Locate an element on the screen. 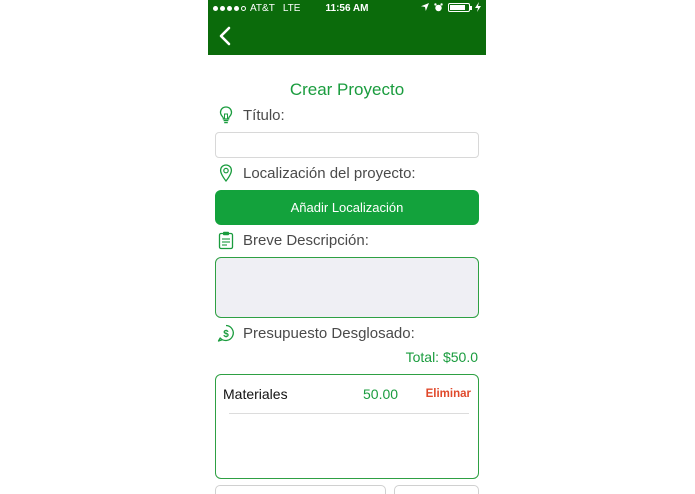  status-bar: AT&T LTE 11:56 AM is located at coordinates (347, 8).